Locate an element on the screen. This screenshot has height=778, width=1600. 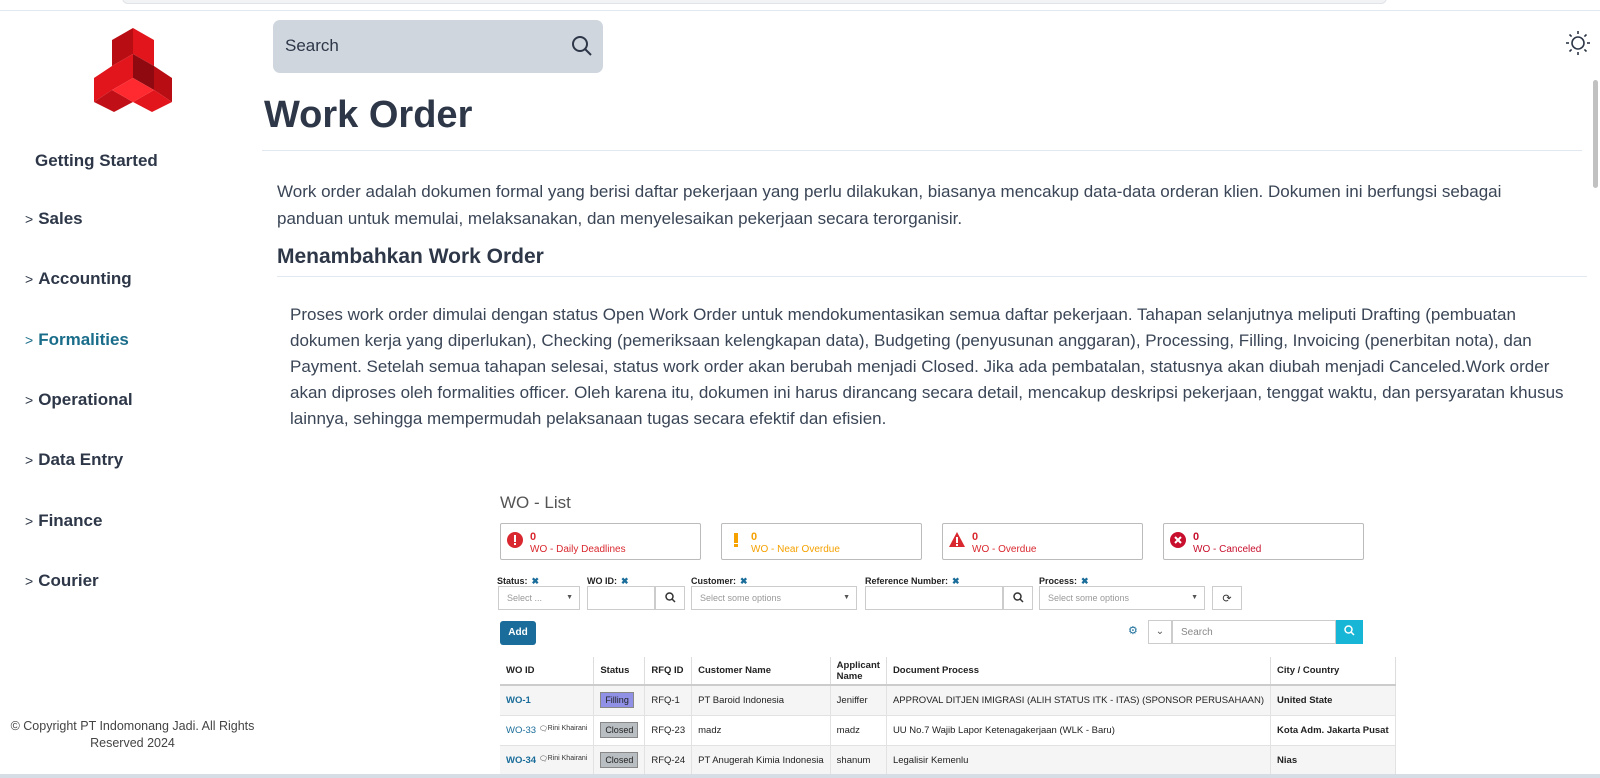
filter-process-select: Select some options ▼ is located at coordinates (1122, 598).